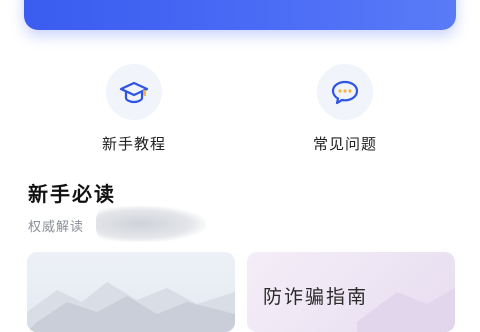  I want to click on quick-link-label: 常见问题, so click(344, 144).